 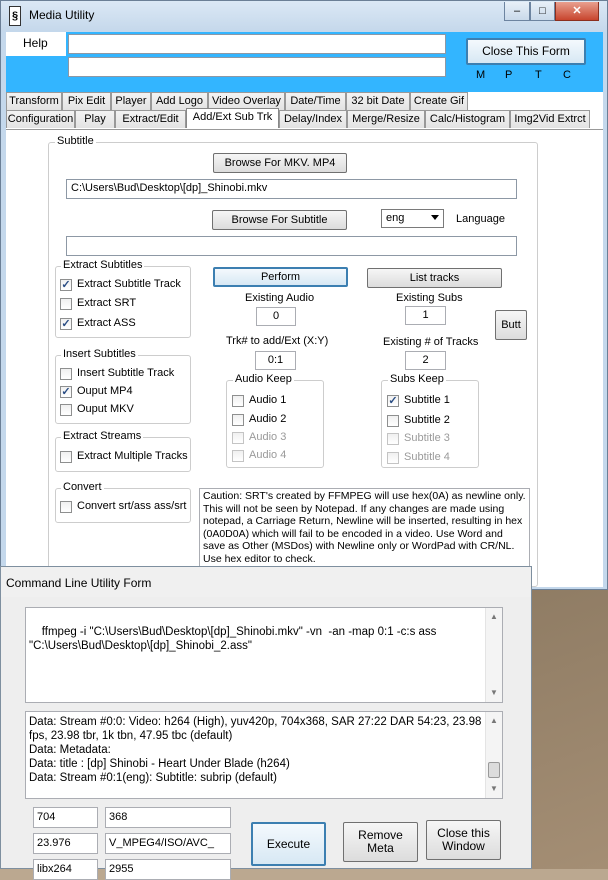 I want to click on extract-subtitles-label: Extract Subtitles, so click(x=103, y=265).